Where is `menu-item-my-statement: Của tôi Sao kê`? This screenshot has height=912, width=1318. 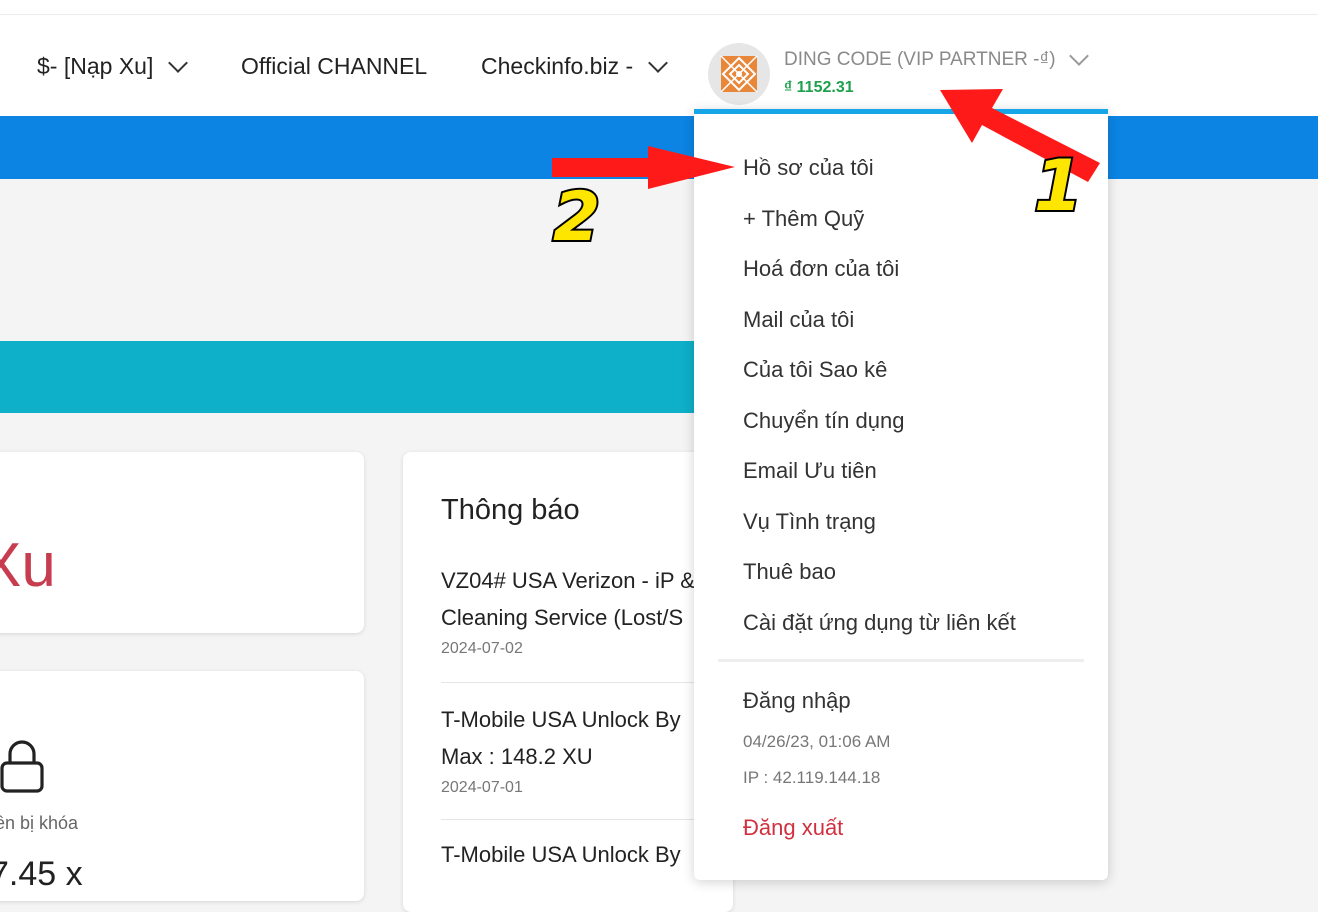 menu-item-my-statement: Của tôi Sao kê is located at coordinates (815, 370).